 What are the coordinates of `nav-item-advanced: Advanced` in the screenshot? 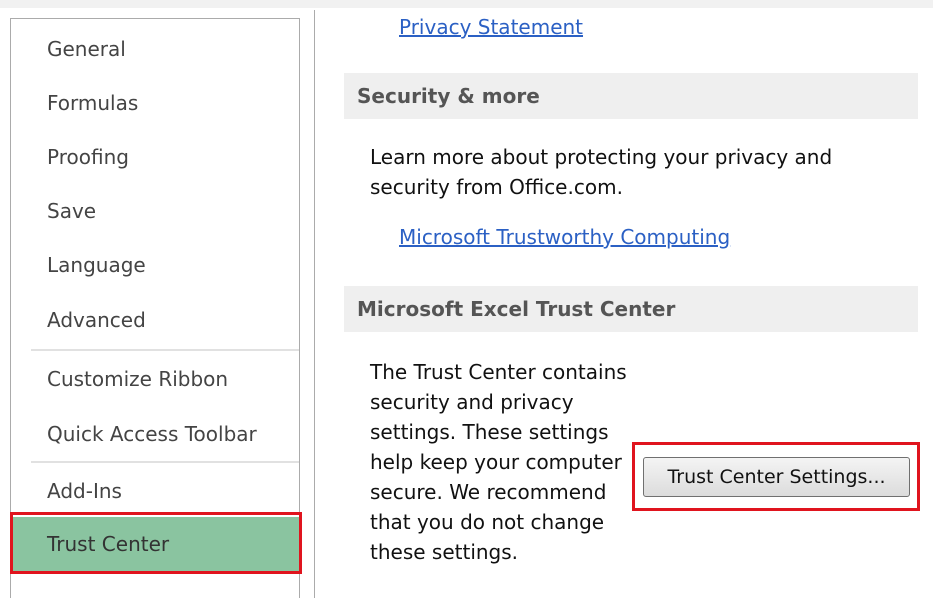 It's located at (155, 320).